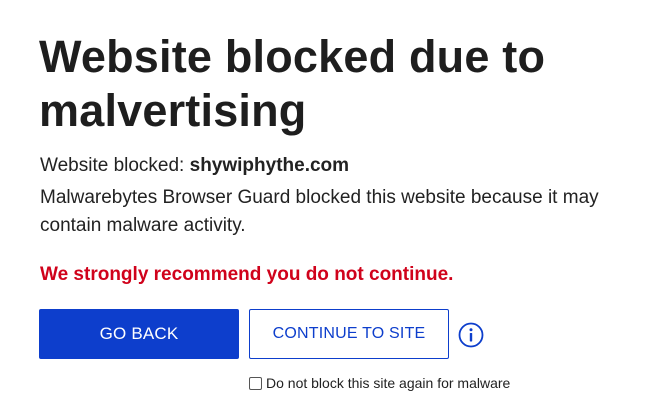 This screenshot has width=656, height=410. What do you see at coordinates (115, 165) in the screenshot?
I see `blocked-label: Website blocked:` at bounding box center [115, 165].